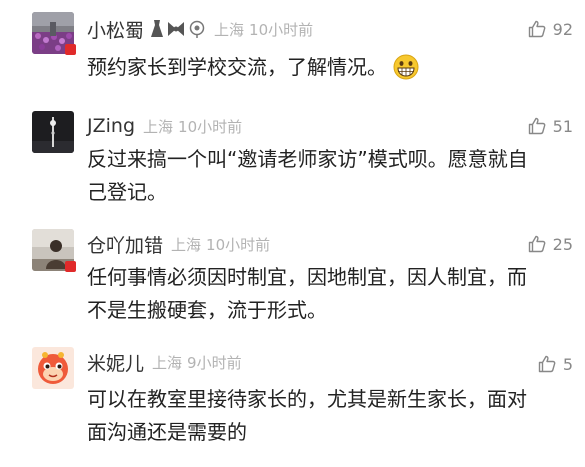 The width and height of the screenshot is (585, 467). I want to click on like-count: 25, so click(562, 244).